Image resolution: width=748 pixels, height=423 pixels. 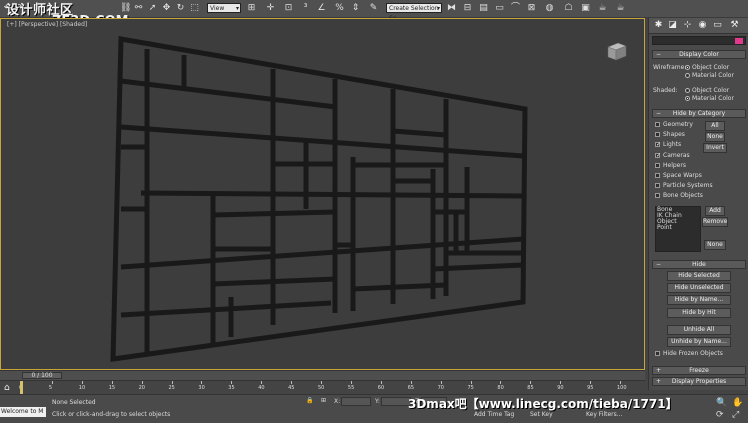 What do you see at coordinates (699, 313) in the screenshot?
I see `hide-by-hit-button: Hide by Hit` at bounding box center [699, 313].